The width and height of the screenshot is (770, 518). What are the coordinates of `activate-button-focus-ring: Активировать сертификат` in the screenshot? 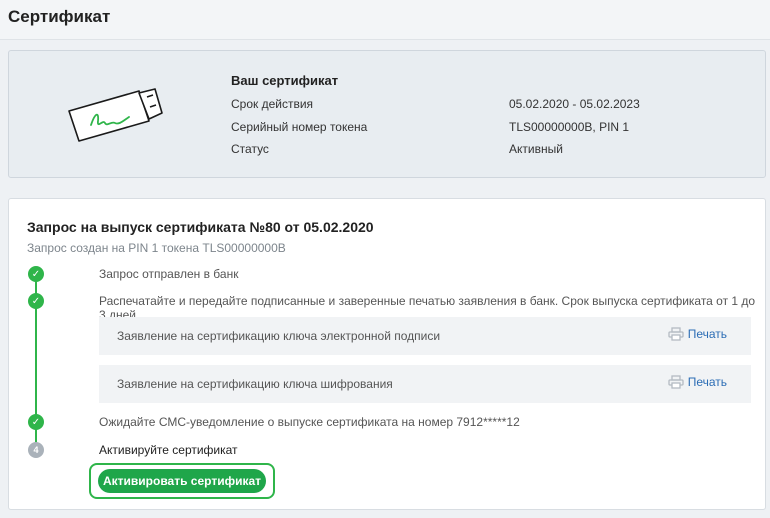 It's located at (182, 481).